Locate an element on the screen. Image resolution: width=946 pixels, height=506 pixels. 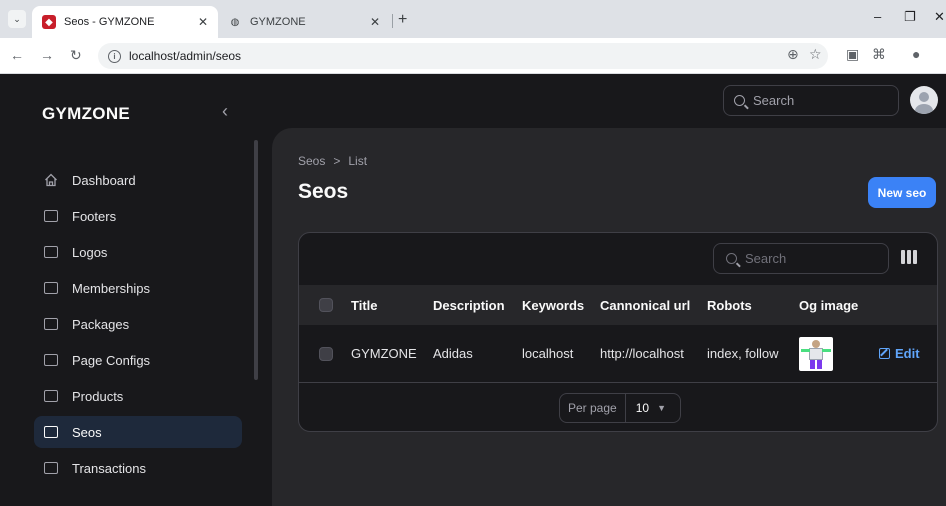
sidebar-item-dashboard: Dashboard is located at coordinates (138, 180).